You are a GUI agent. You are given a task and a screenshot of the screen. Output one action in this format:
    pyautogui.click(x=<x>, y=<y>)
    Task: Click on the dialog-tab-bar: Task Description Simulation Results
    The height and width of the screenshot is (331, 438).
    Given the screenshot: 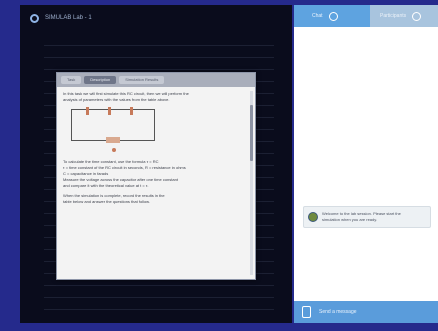 What is the action you would take?
    pyautogui.click(x=156, y=80)
    